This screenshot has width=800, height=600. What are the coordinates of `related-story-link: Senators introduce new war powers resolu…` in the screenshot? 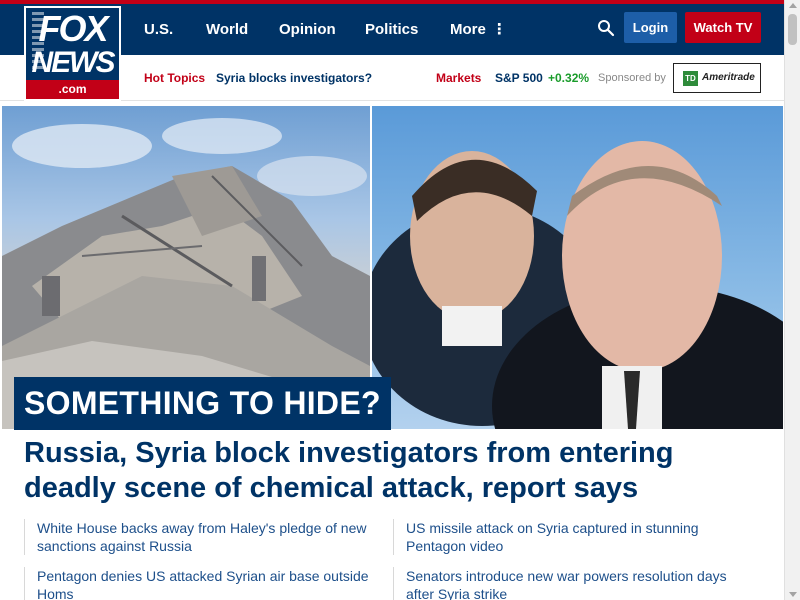 It's located at (573, 583).